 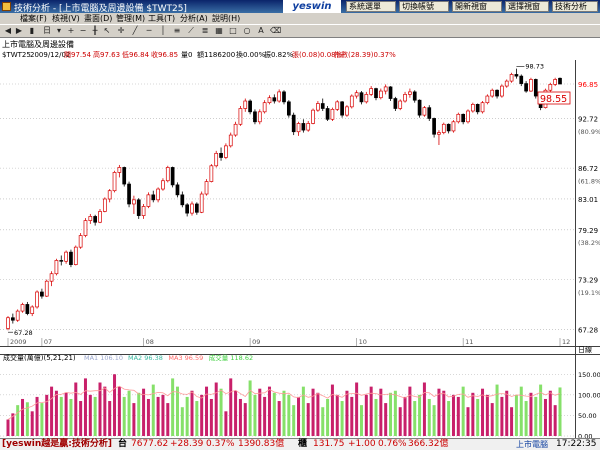 I want to click on fan-icon: ⟋, so click(x=191, y=31).